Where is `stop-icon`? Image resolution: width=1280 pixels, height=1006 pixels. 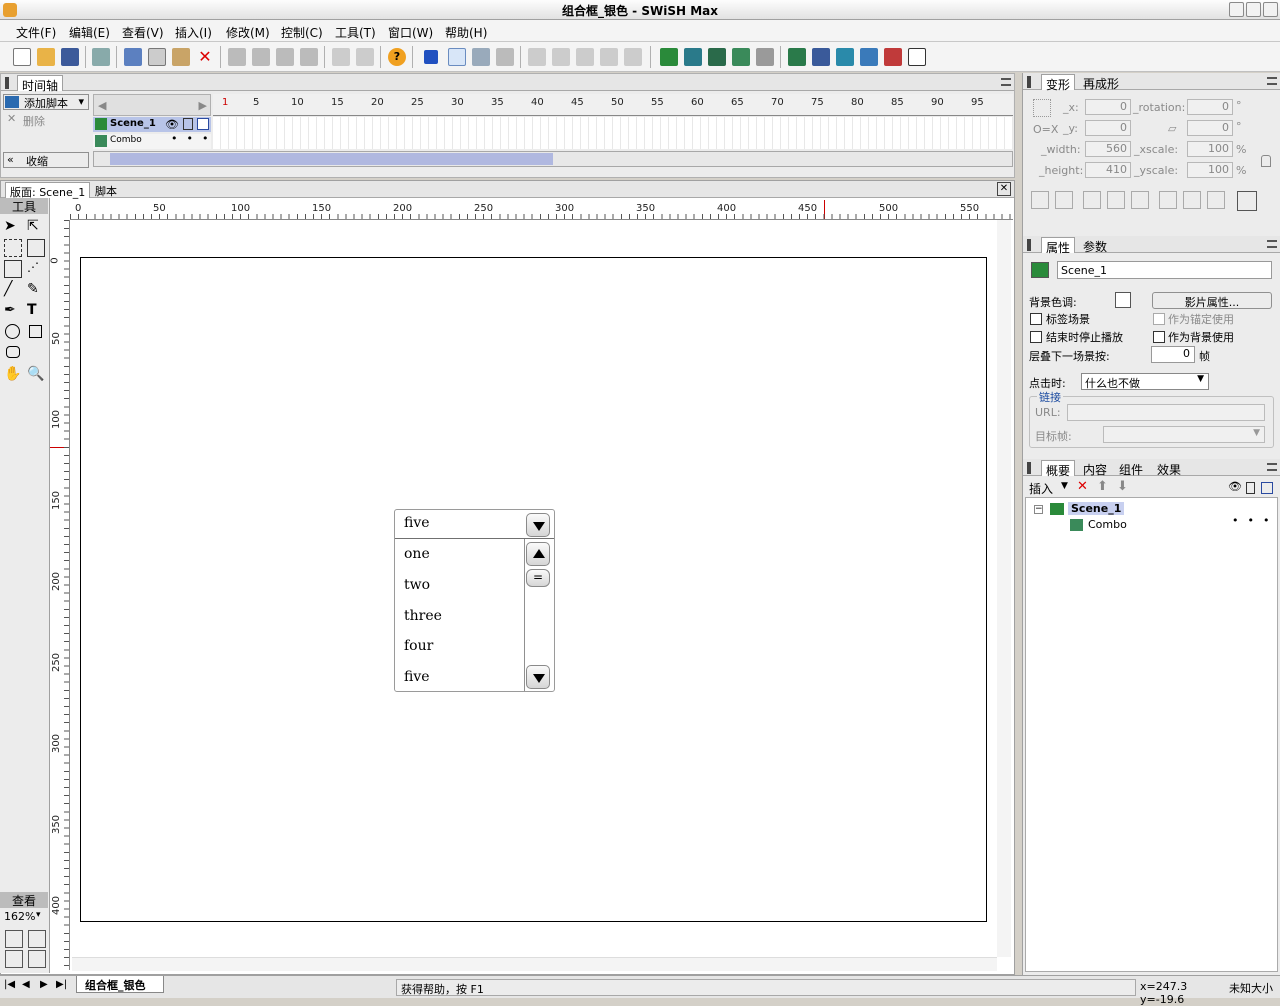
stop-icon is located at coordinates (431, 57).